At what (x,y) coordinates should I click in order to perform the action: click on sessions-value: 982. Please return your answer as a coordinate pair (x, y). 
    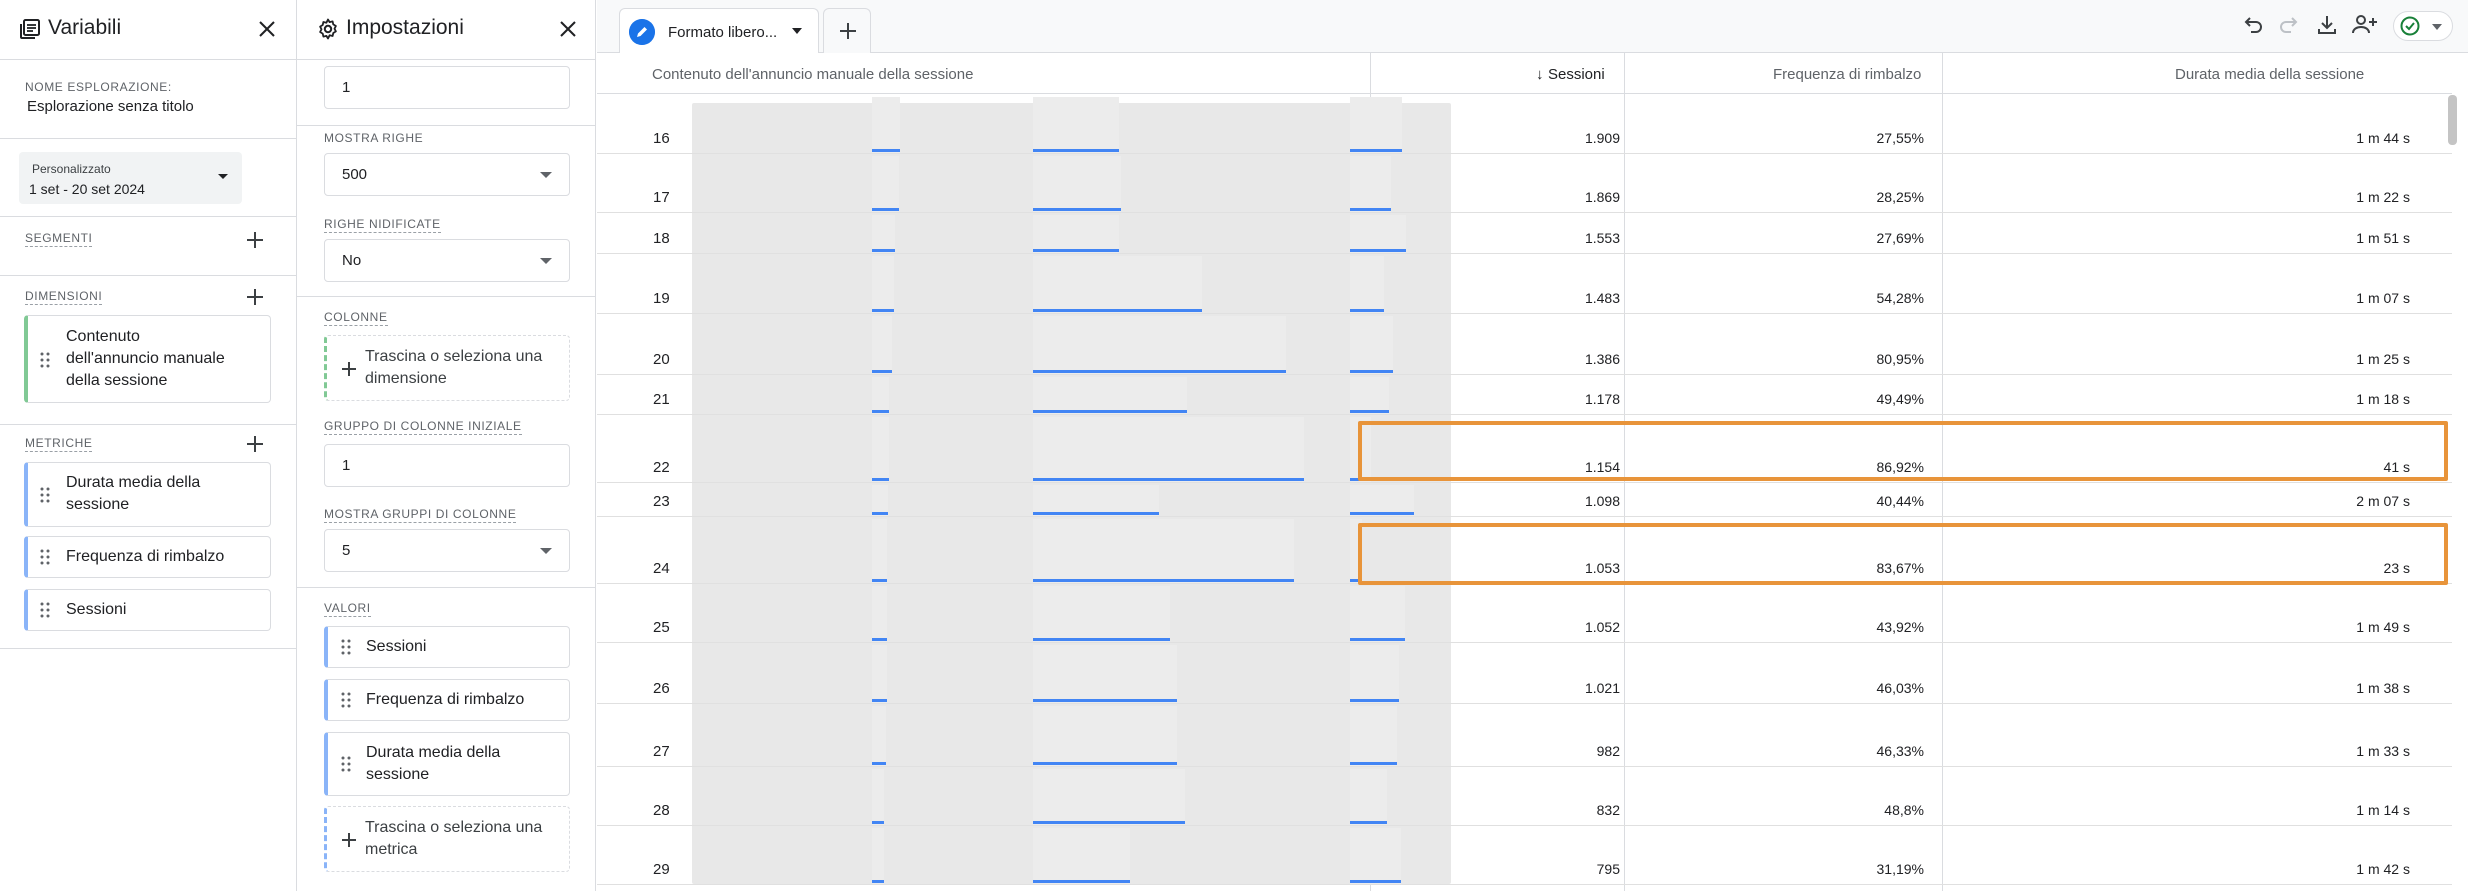
    Looking at the image, I should click on (1608, 751).